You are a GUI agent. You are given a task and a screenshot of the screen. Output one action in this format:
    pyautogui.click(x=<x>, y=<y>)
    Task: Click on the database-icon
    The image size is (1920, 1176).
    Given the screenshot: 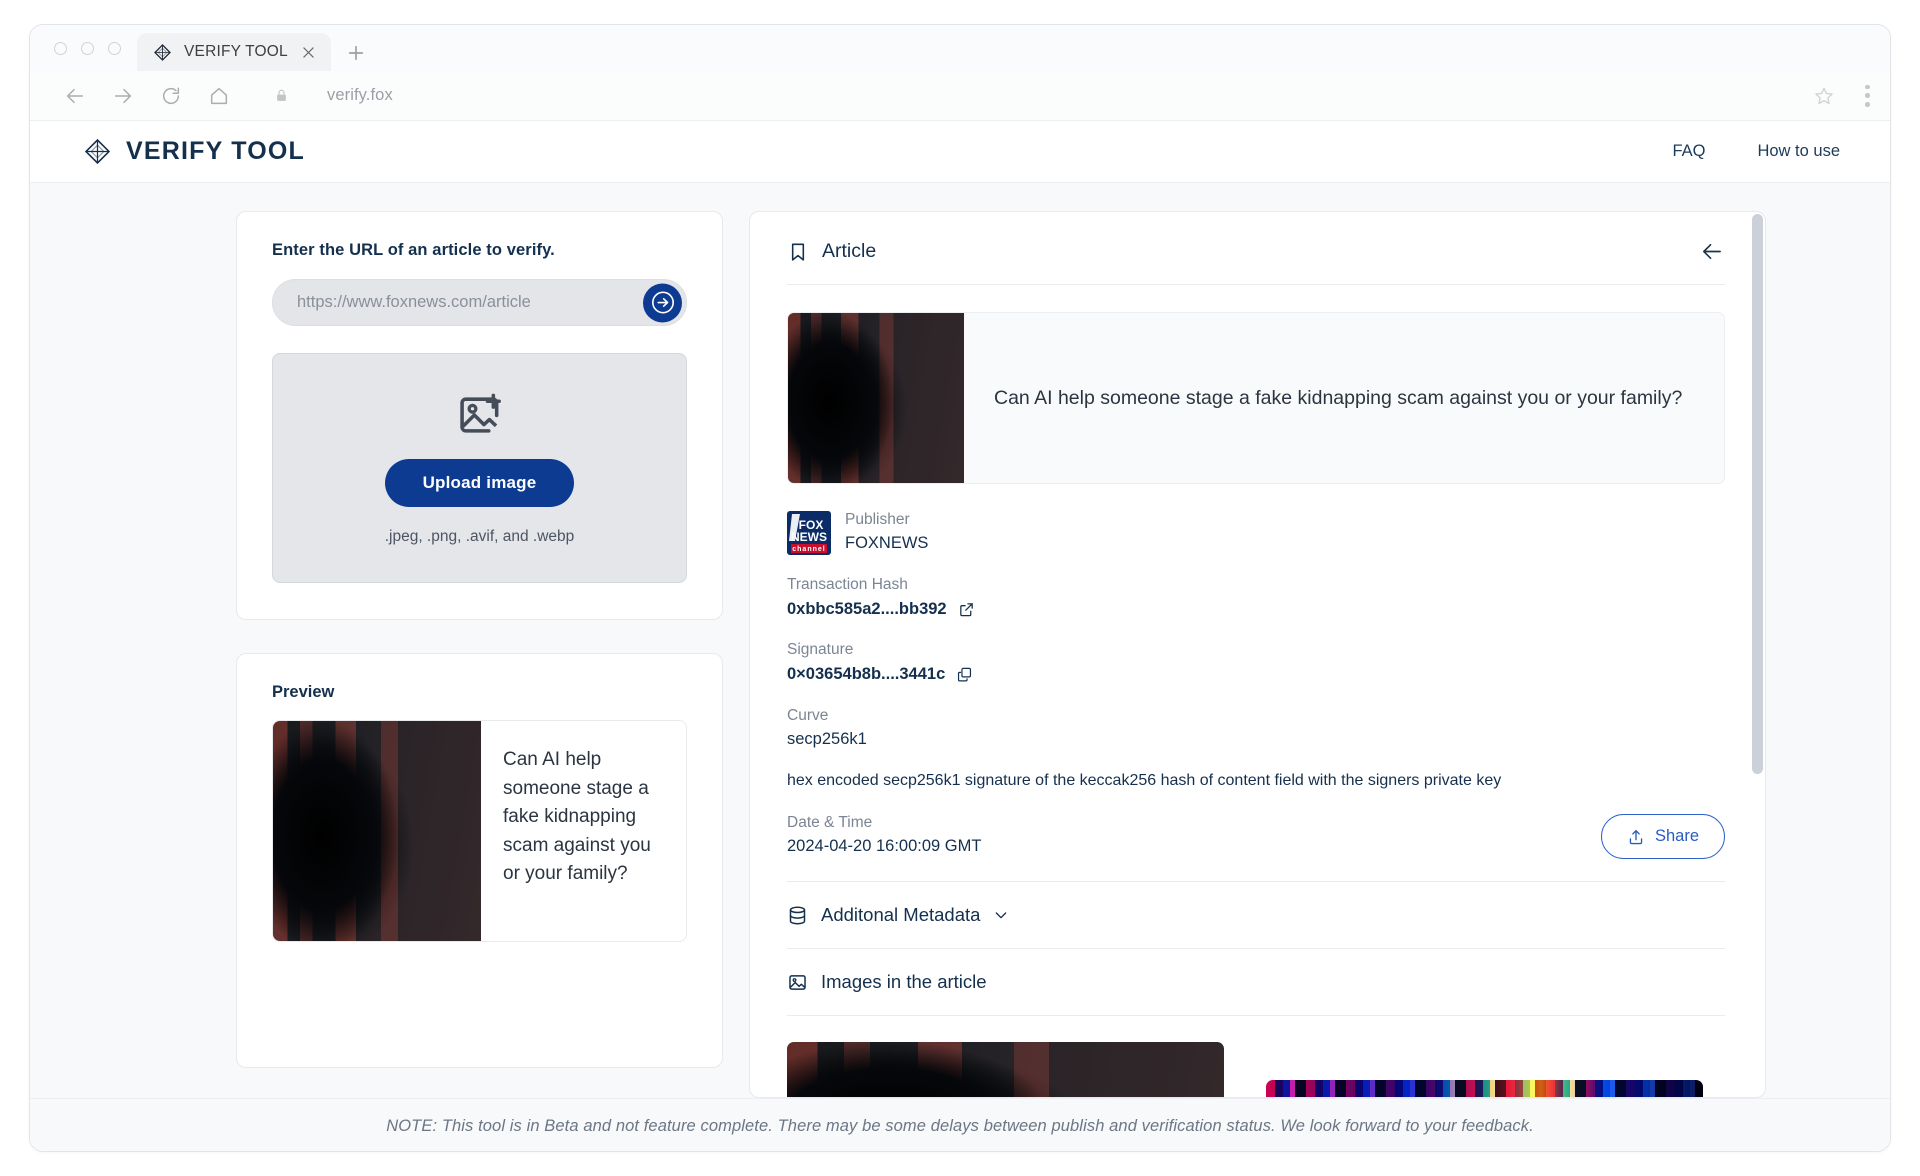 What is the action you would take?
    pyautogui.click(x=797, y=915)
    